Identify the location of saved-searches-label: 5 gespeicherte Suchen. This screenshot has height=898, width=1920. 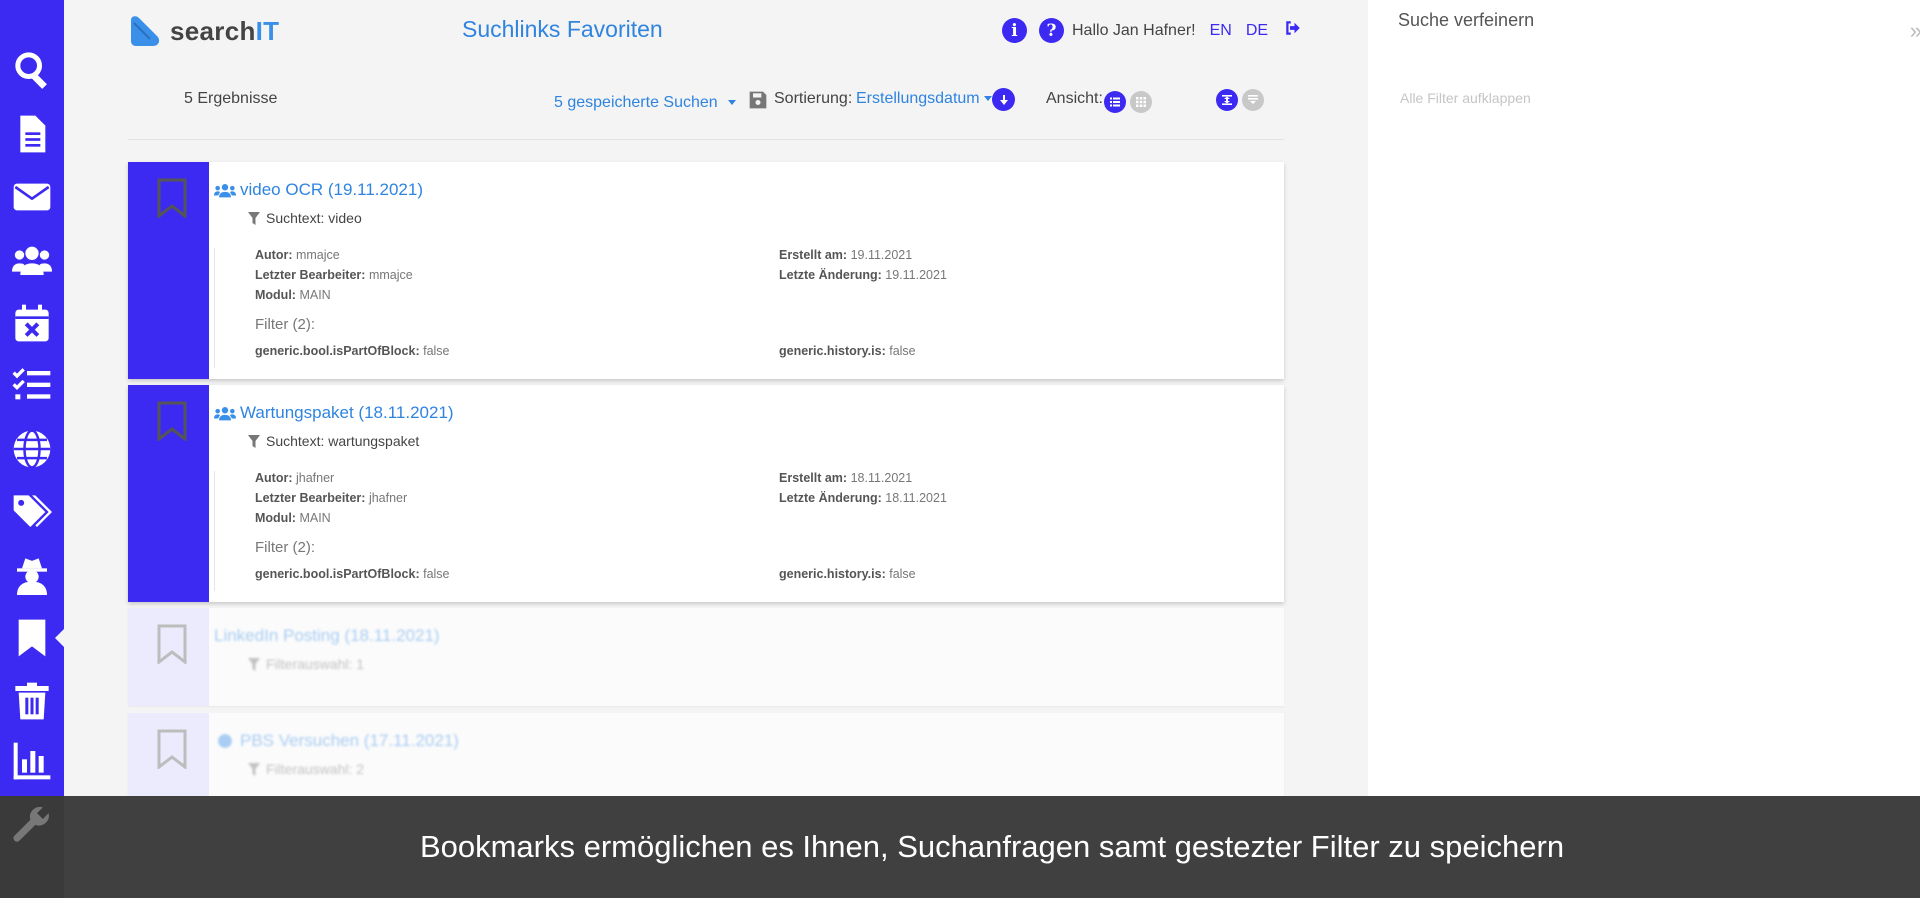
(636, 102).